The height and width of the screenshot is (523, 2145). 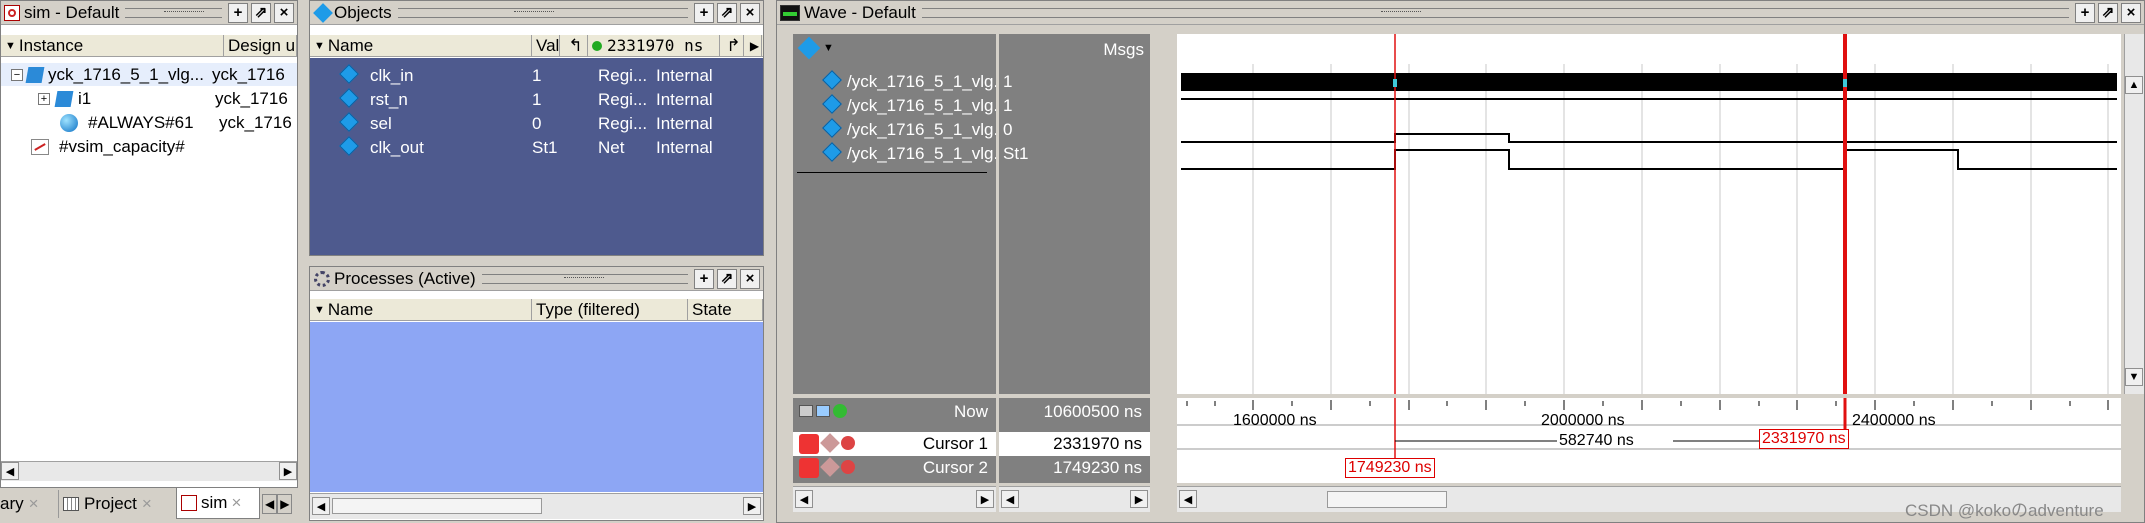 What do you see at coordinates (1495, 12) in the screenshot?
I see `wave-drag-grip` at bounding box center [1495, 12].